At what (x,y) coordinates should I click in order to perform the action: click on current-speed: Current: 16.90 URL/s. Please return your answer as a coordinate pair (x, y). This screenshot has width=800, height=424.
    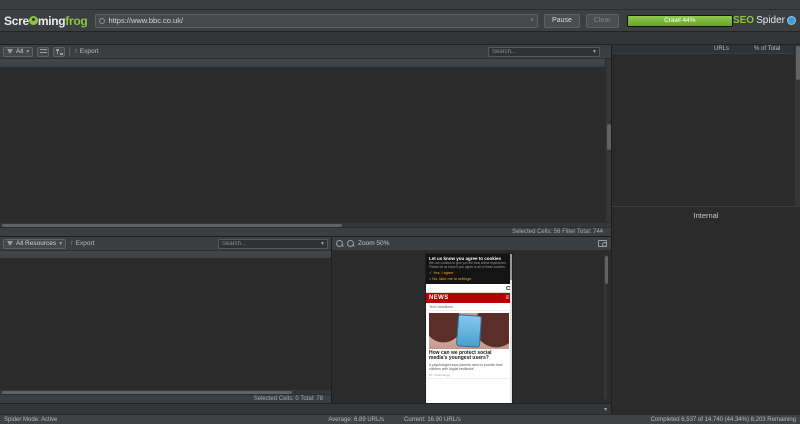
    Looking at the image, I should click on (432, 420).